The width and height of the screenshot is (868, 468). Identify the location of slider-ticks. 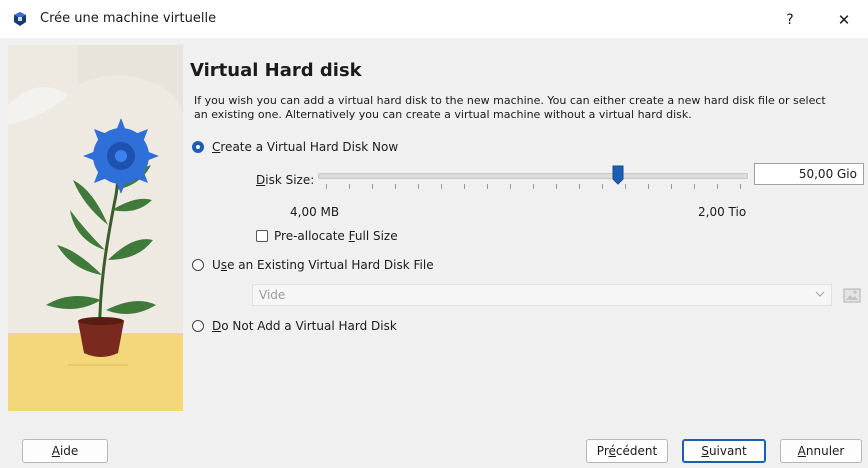
(532, 187).